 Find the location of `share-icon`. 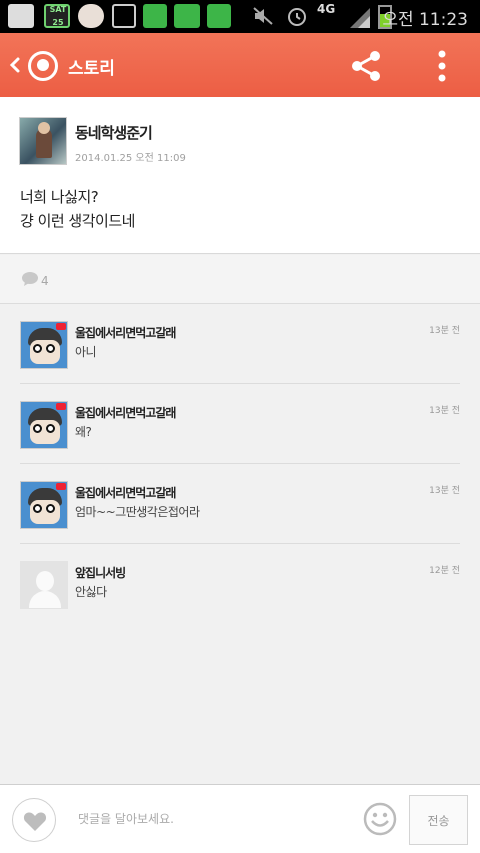

share-icon is located at coordinates (367, 66).